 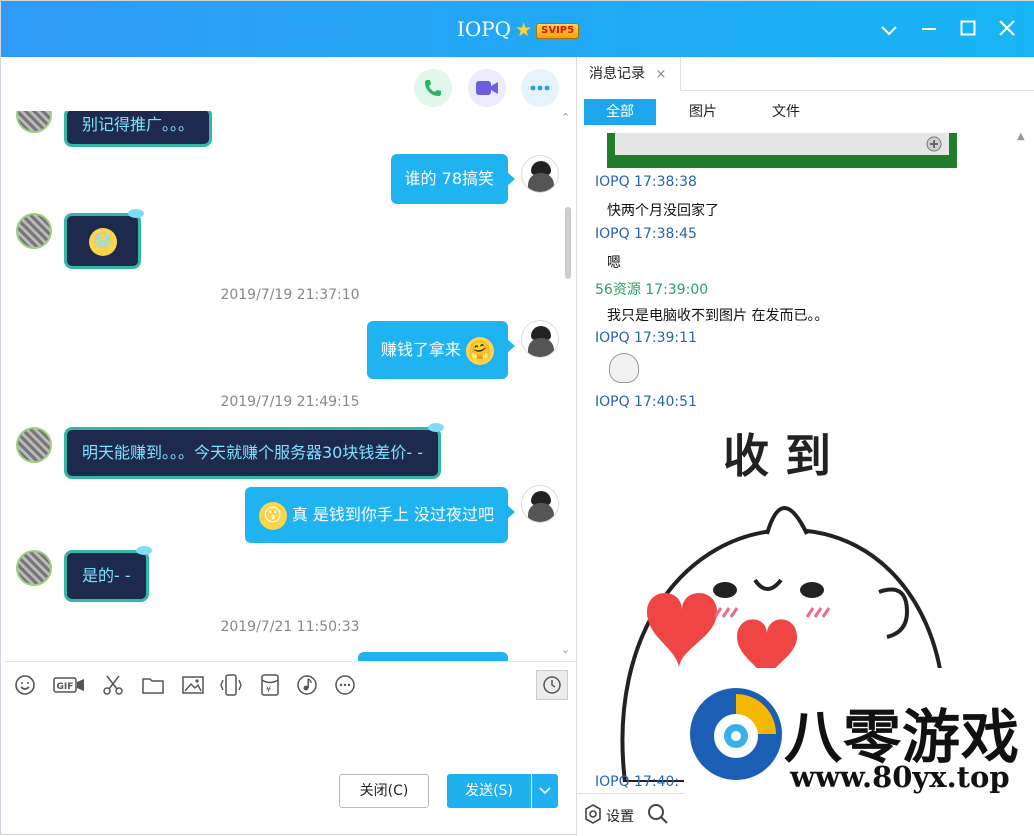 What do you see at coordinates (113, 685) in the screenshot?
I see `scissors-icon` at bounding box center [113, 685].